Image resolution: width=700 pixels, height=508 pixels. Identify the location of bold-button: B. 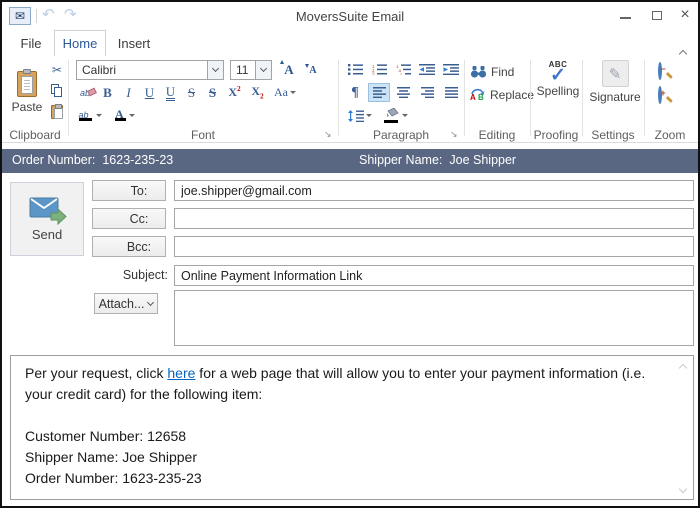
(107, 92).